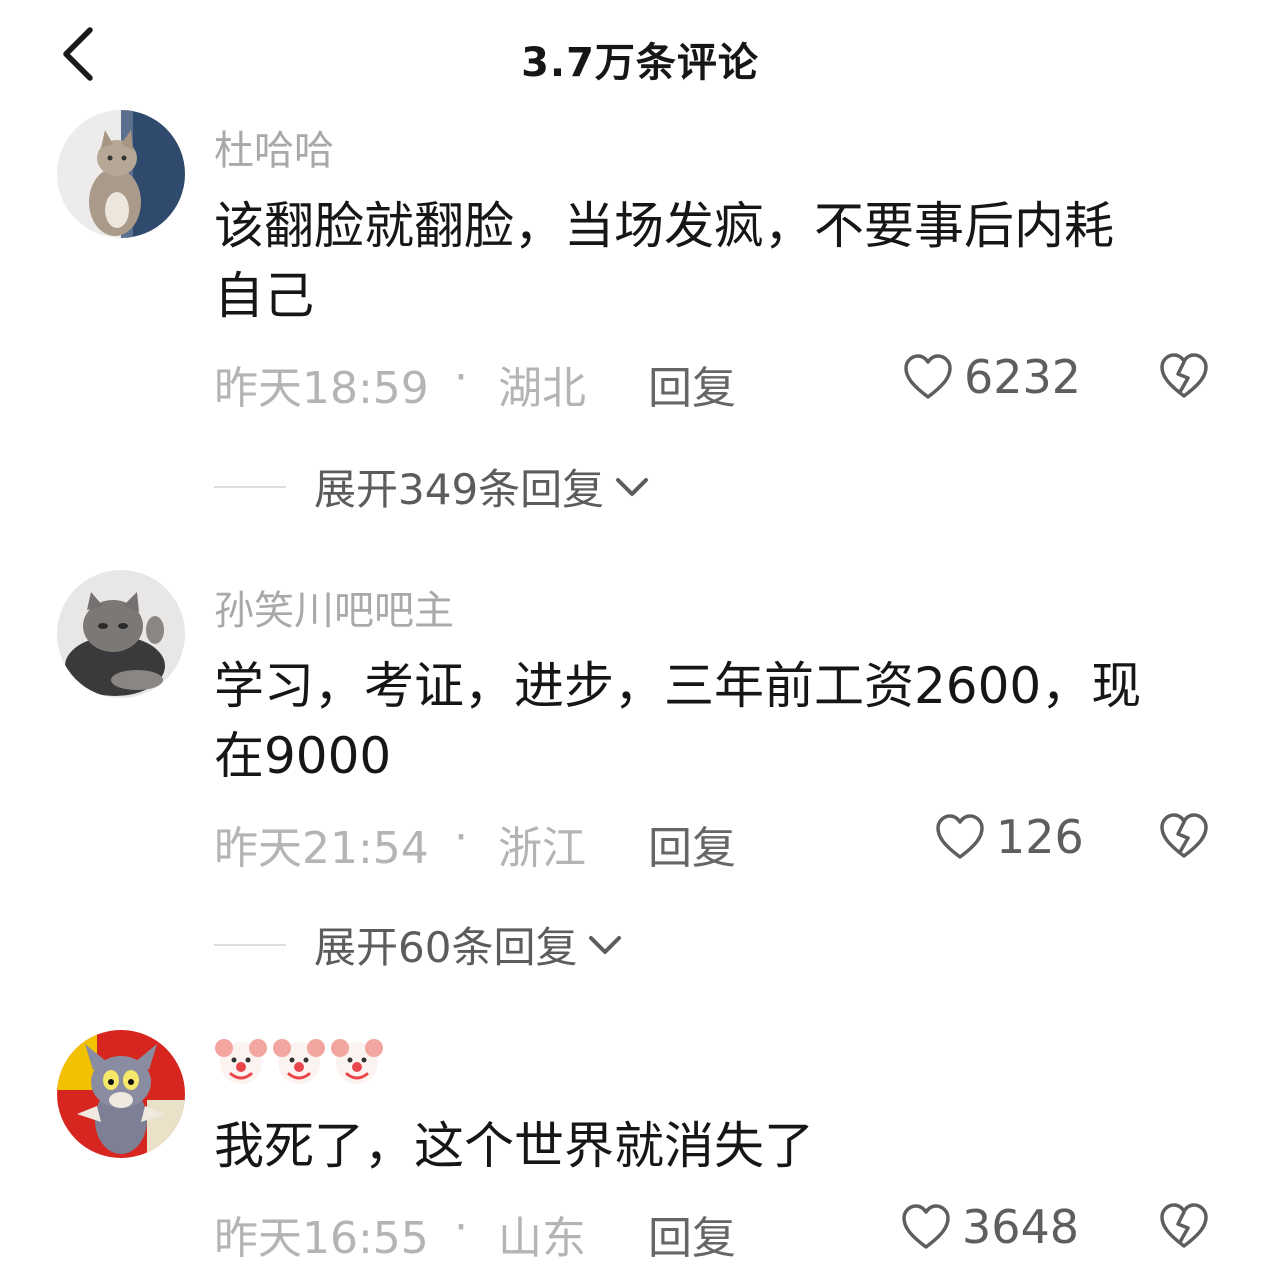 The width and height of the screenshot is (1280, 1287). Describe the element at coordinates (542, 1238) in the screenshot. I see `comment-location: 山东` at that location.